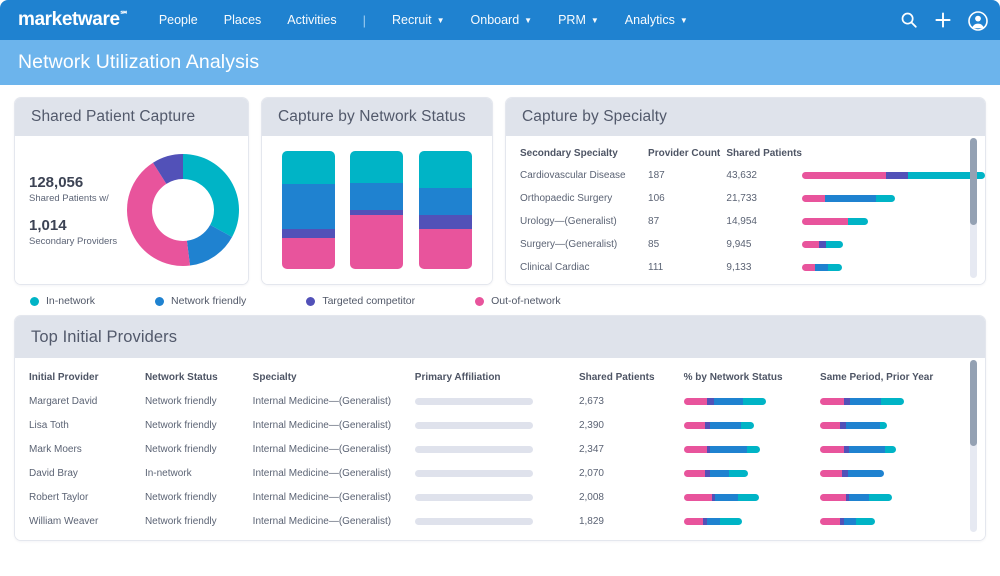 The height and width of the screenshot is (576, 1000). Describe the element at coordinates (752, 273) in the screenshot. I see `table-row: Clinical Cardiac 111 9,133` at that location.